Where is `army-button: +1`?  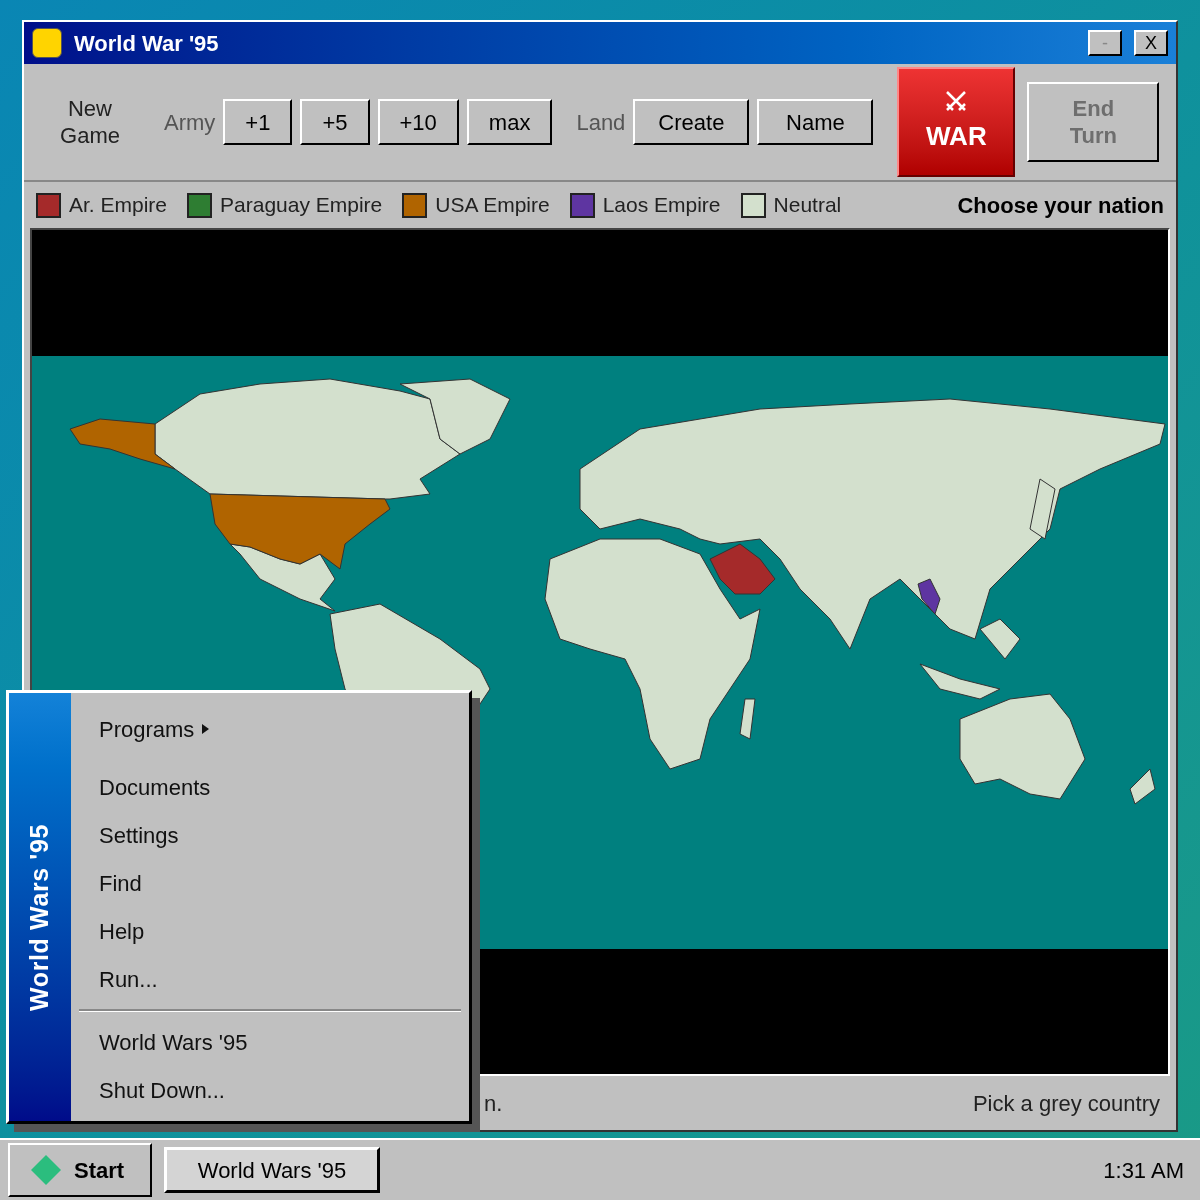 army-button: +1 is located at coordinates (258, 122).